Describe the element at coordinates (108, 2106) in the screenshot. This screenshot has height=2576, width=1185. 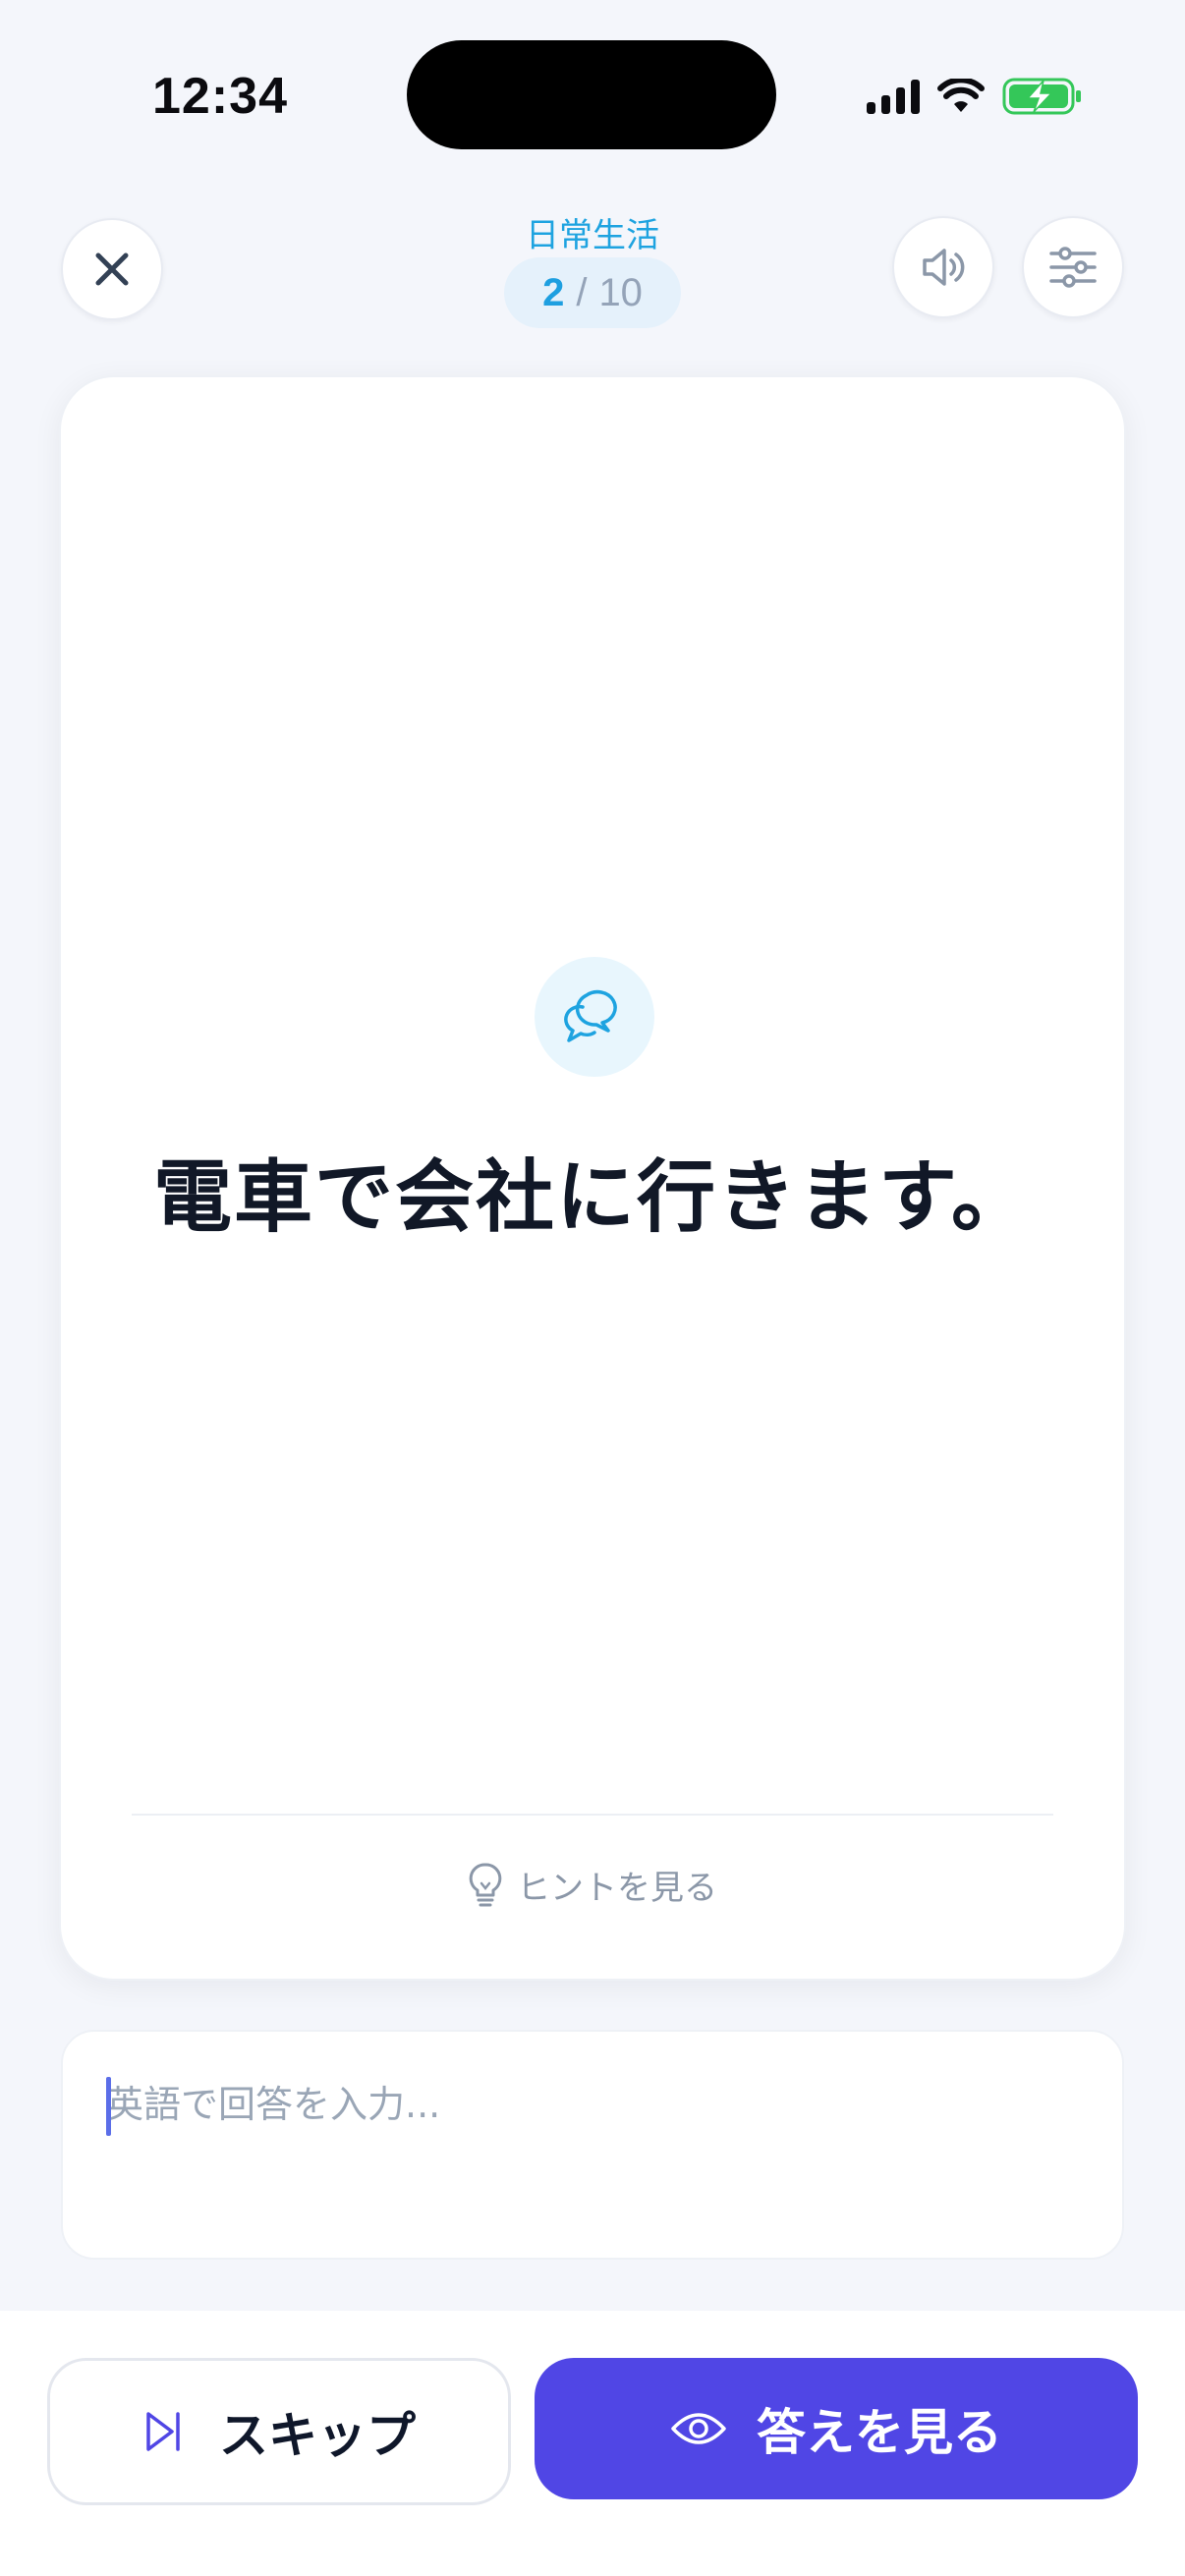
I see `text-caret` at that location.